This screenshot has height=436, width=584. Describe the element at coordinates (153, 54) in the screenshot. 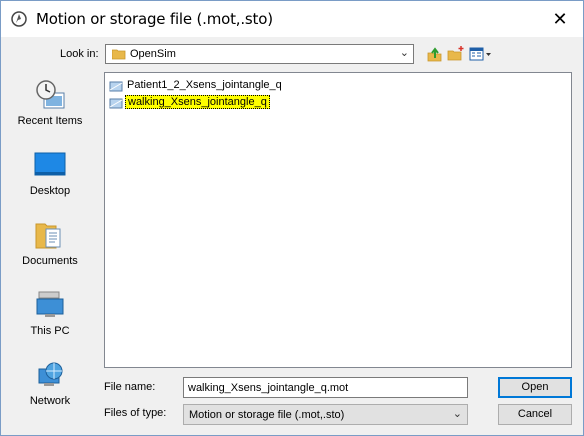

I see `look-in-value: OpenSim` at that location.